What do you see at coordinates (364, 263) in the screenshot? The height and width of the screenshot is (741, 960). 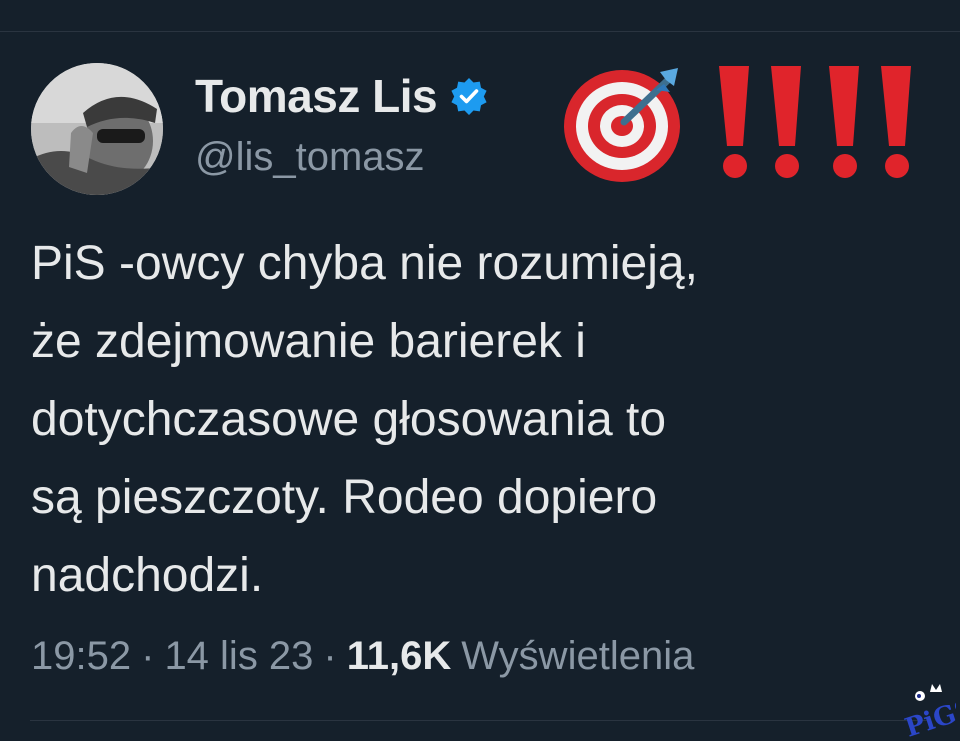 I see `tweet-text-line: PiS -owcy chyba nie rozumieją,` at bounding box center [364, 263].